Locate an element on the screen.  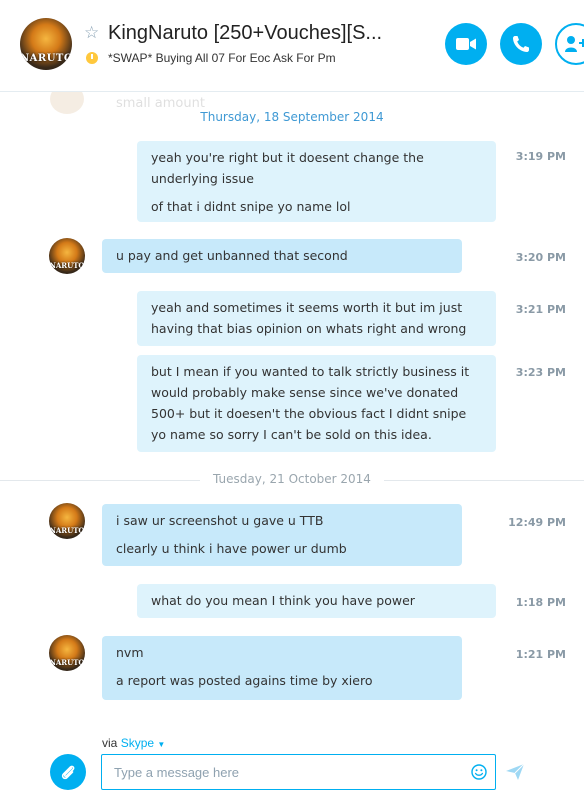
message-input is located at coordinates (284, 772).